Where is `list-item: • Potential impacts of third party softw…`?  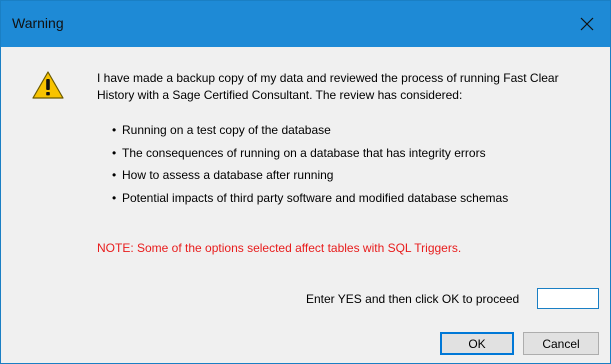 list-item: • Potential impacts of third party softw… is located at coordinates (347, 201).